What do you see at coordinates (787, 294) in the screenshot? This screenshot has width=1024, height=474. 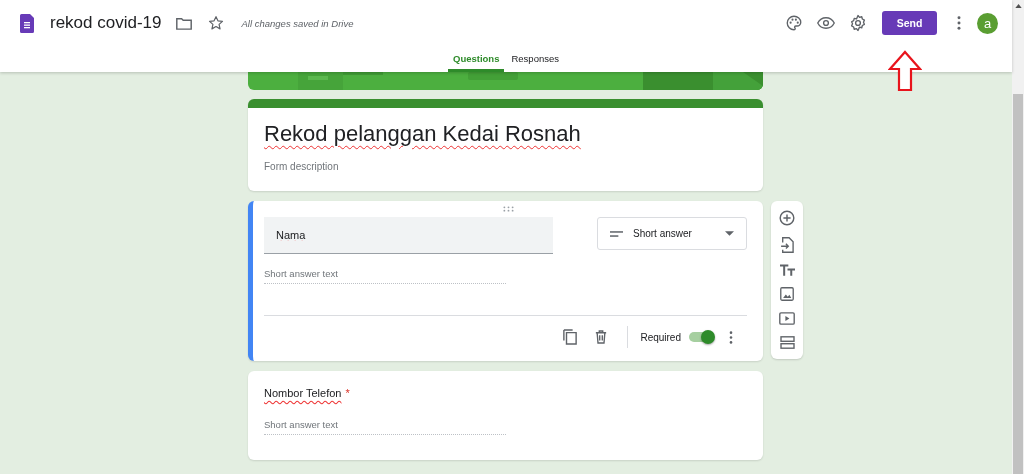 I see `image-icon` at bounding box center [787, 294].